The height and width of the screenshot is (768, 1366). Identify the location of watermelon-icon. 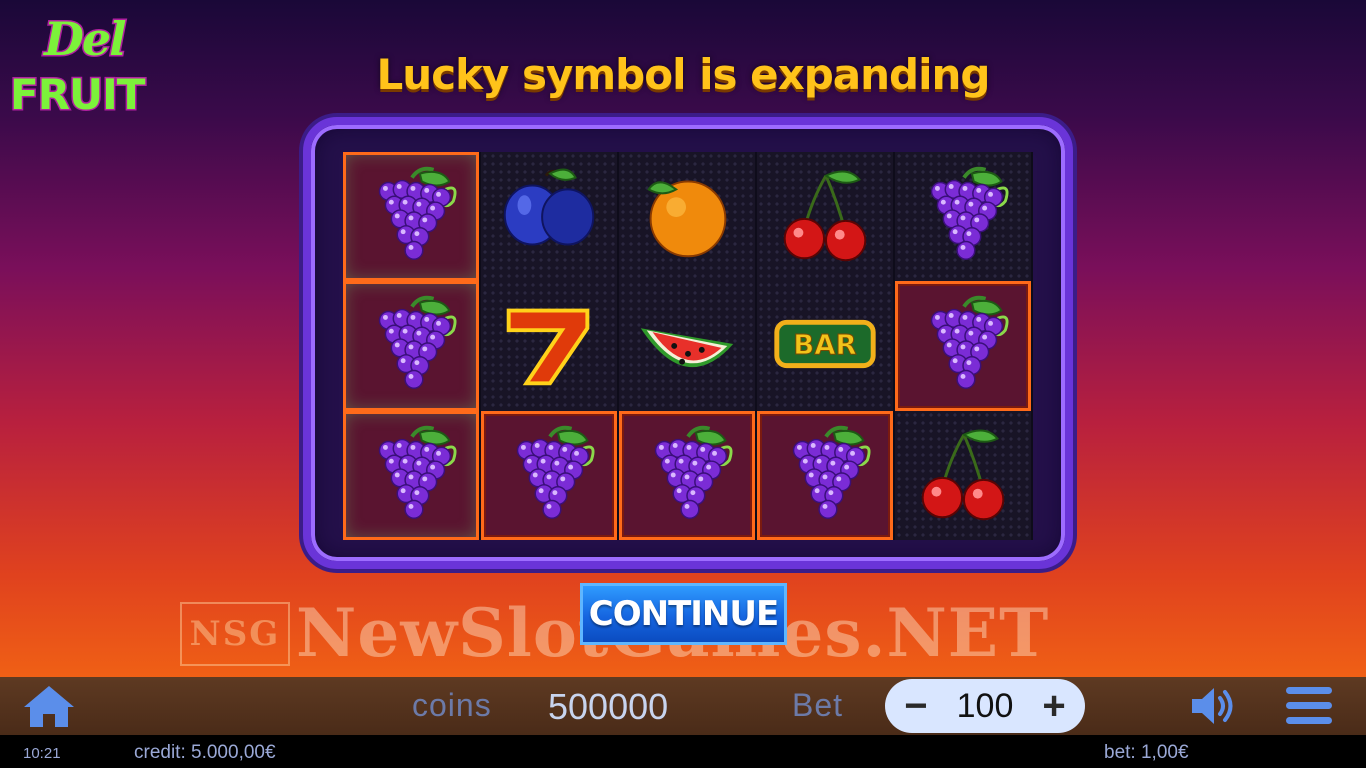
(687, 345).